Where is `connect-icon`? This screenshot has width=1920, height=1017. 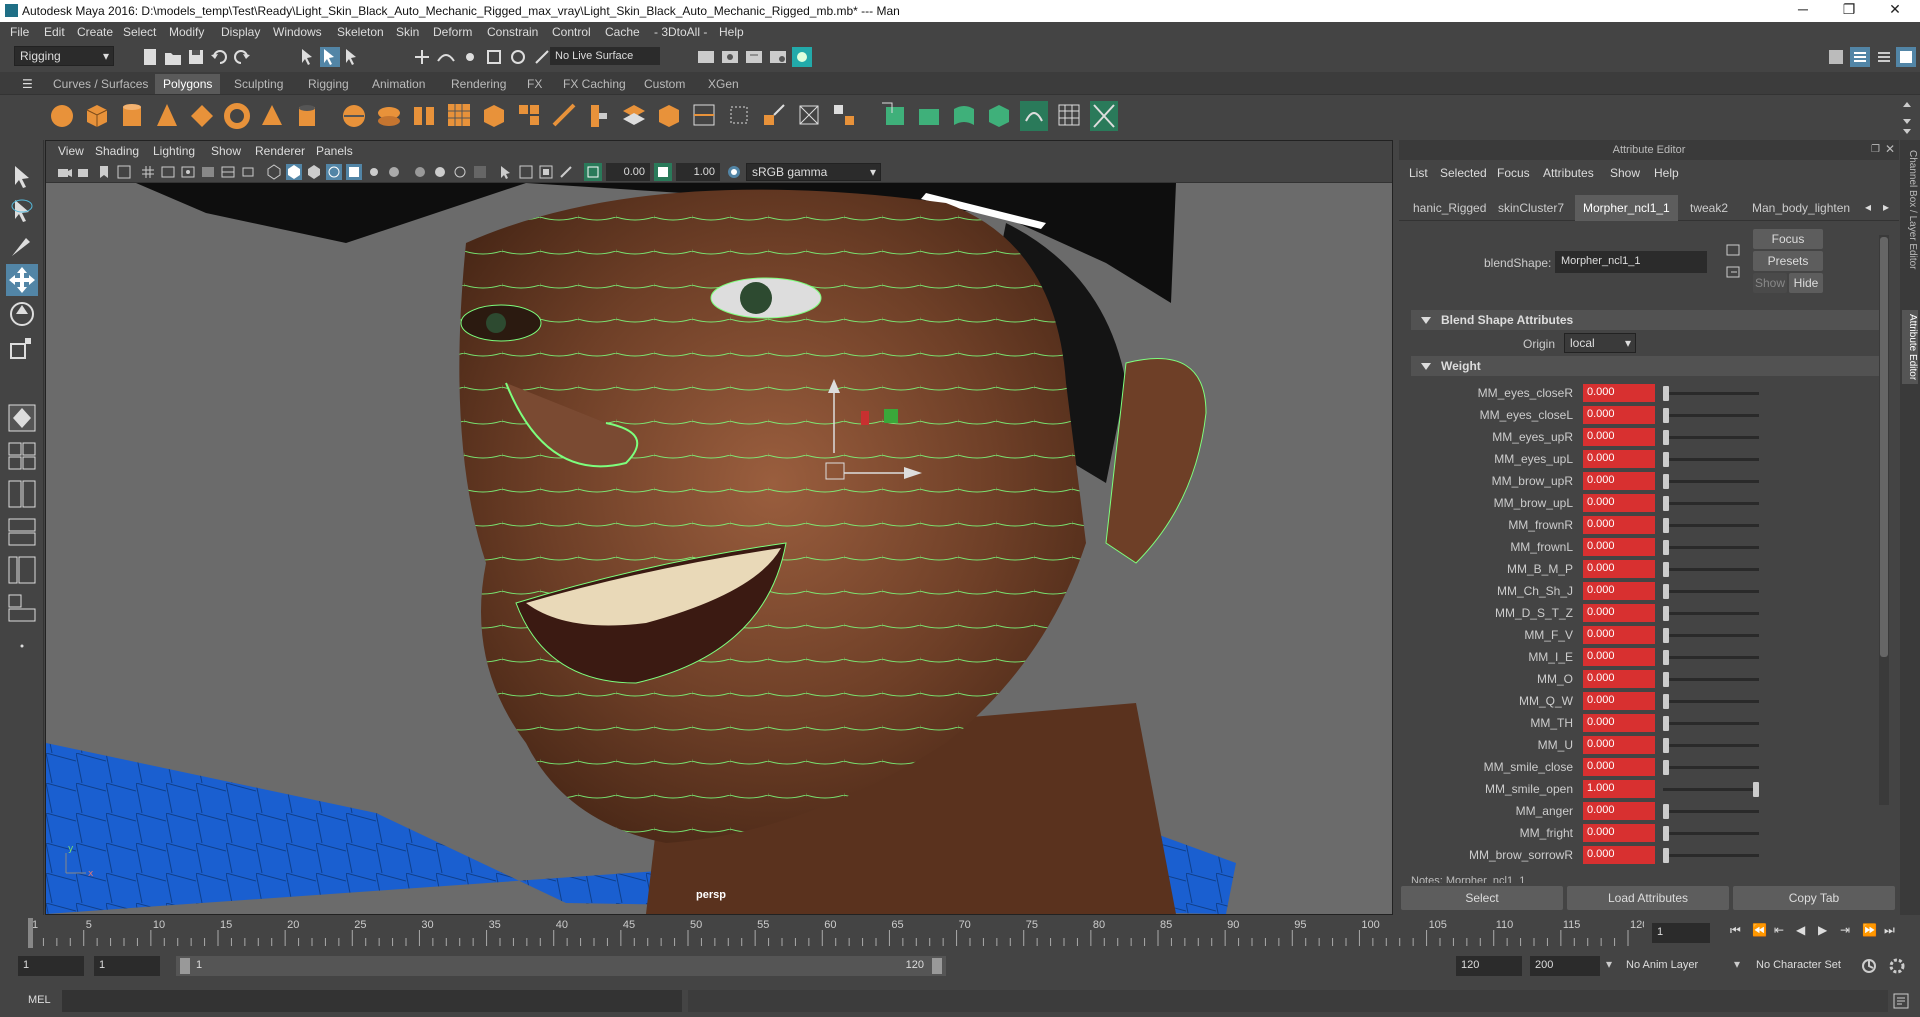 connect-icon is located at coordinates (774, 116).